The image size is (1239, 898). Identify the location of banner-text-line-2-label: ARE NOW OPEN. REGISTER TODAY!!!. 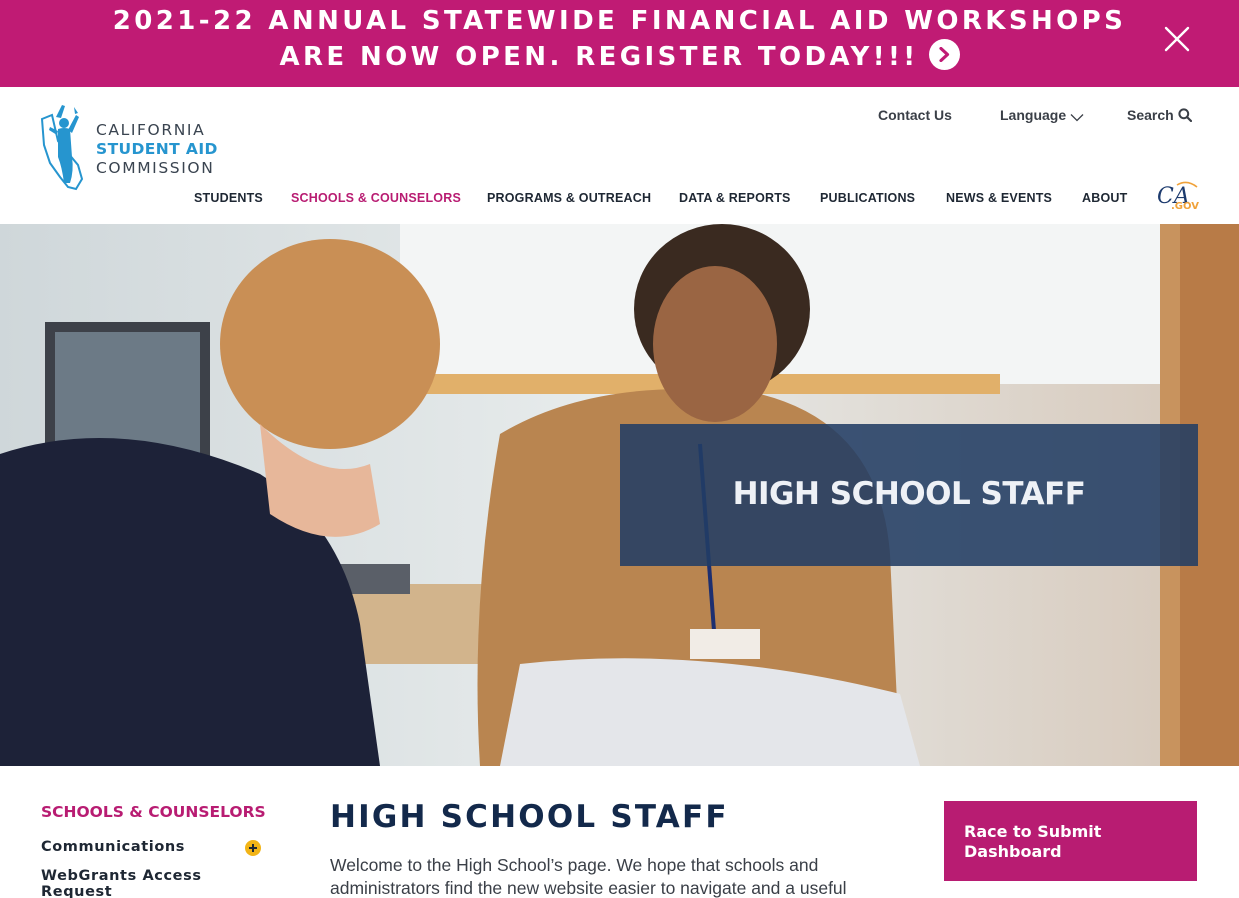
(598, 57).